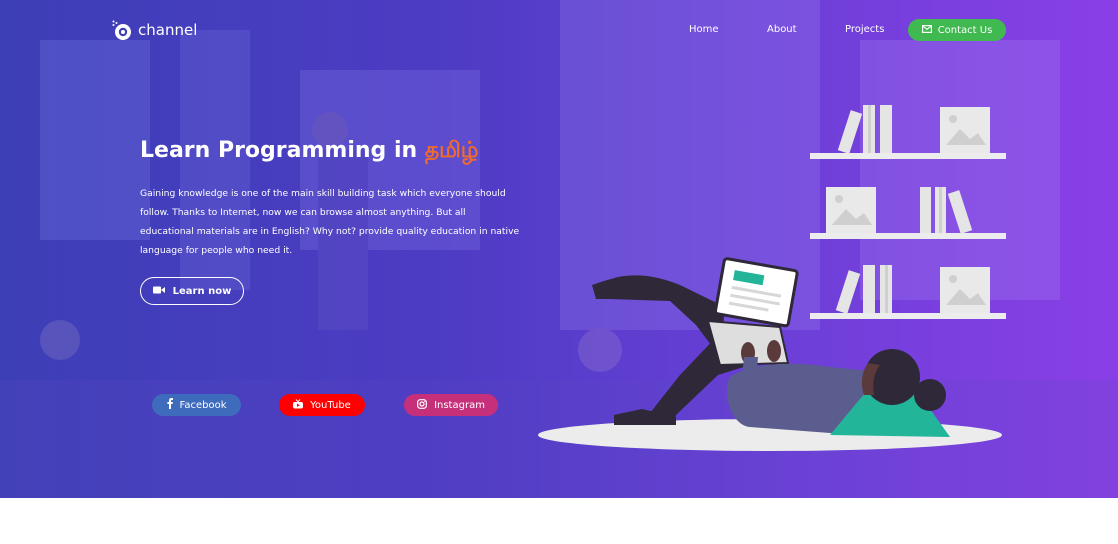 The height and width of the screenshot is (544, 1118). I want to click on instagram-icon, so click(422, 405).